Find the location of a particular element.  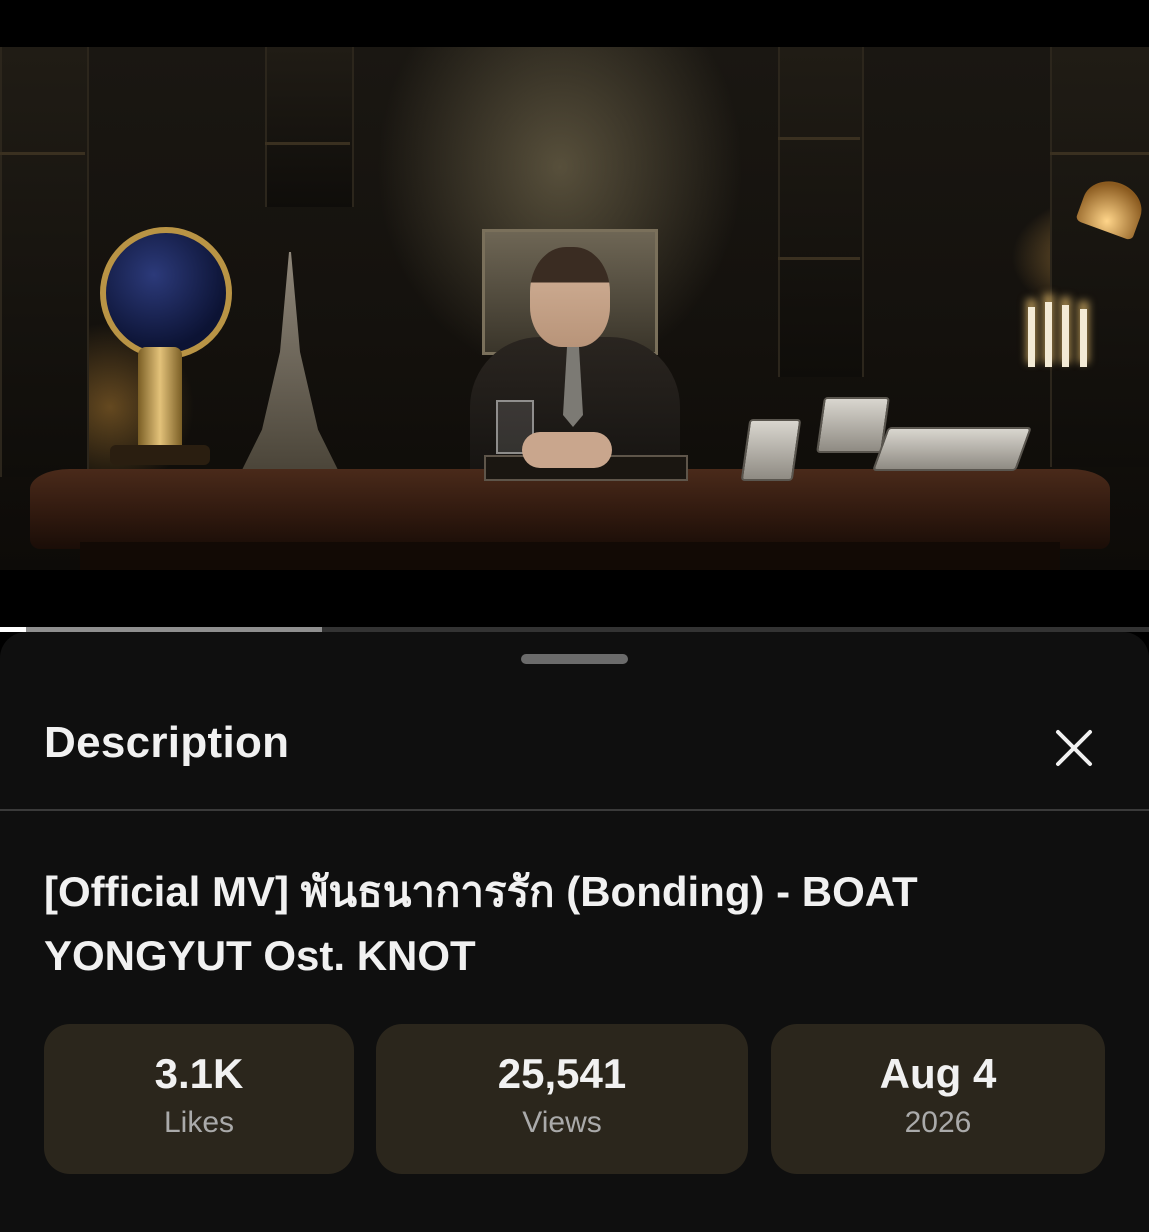

person-head is located at coordinates (570, 297).